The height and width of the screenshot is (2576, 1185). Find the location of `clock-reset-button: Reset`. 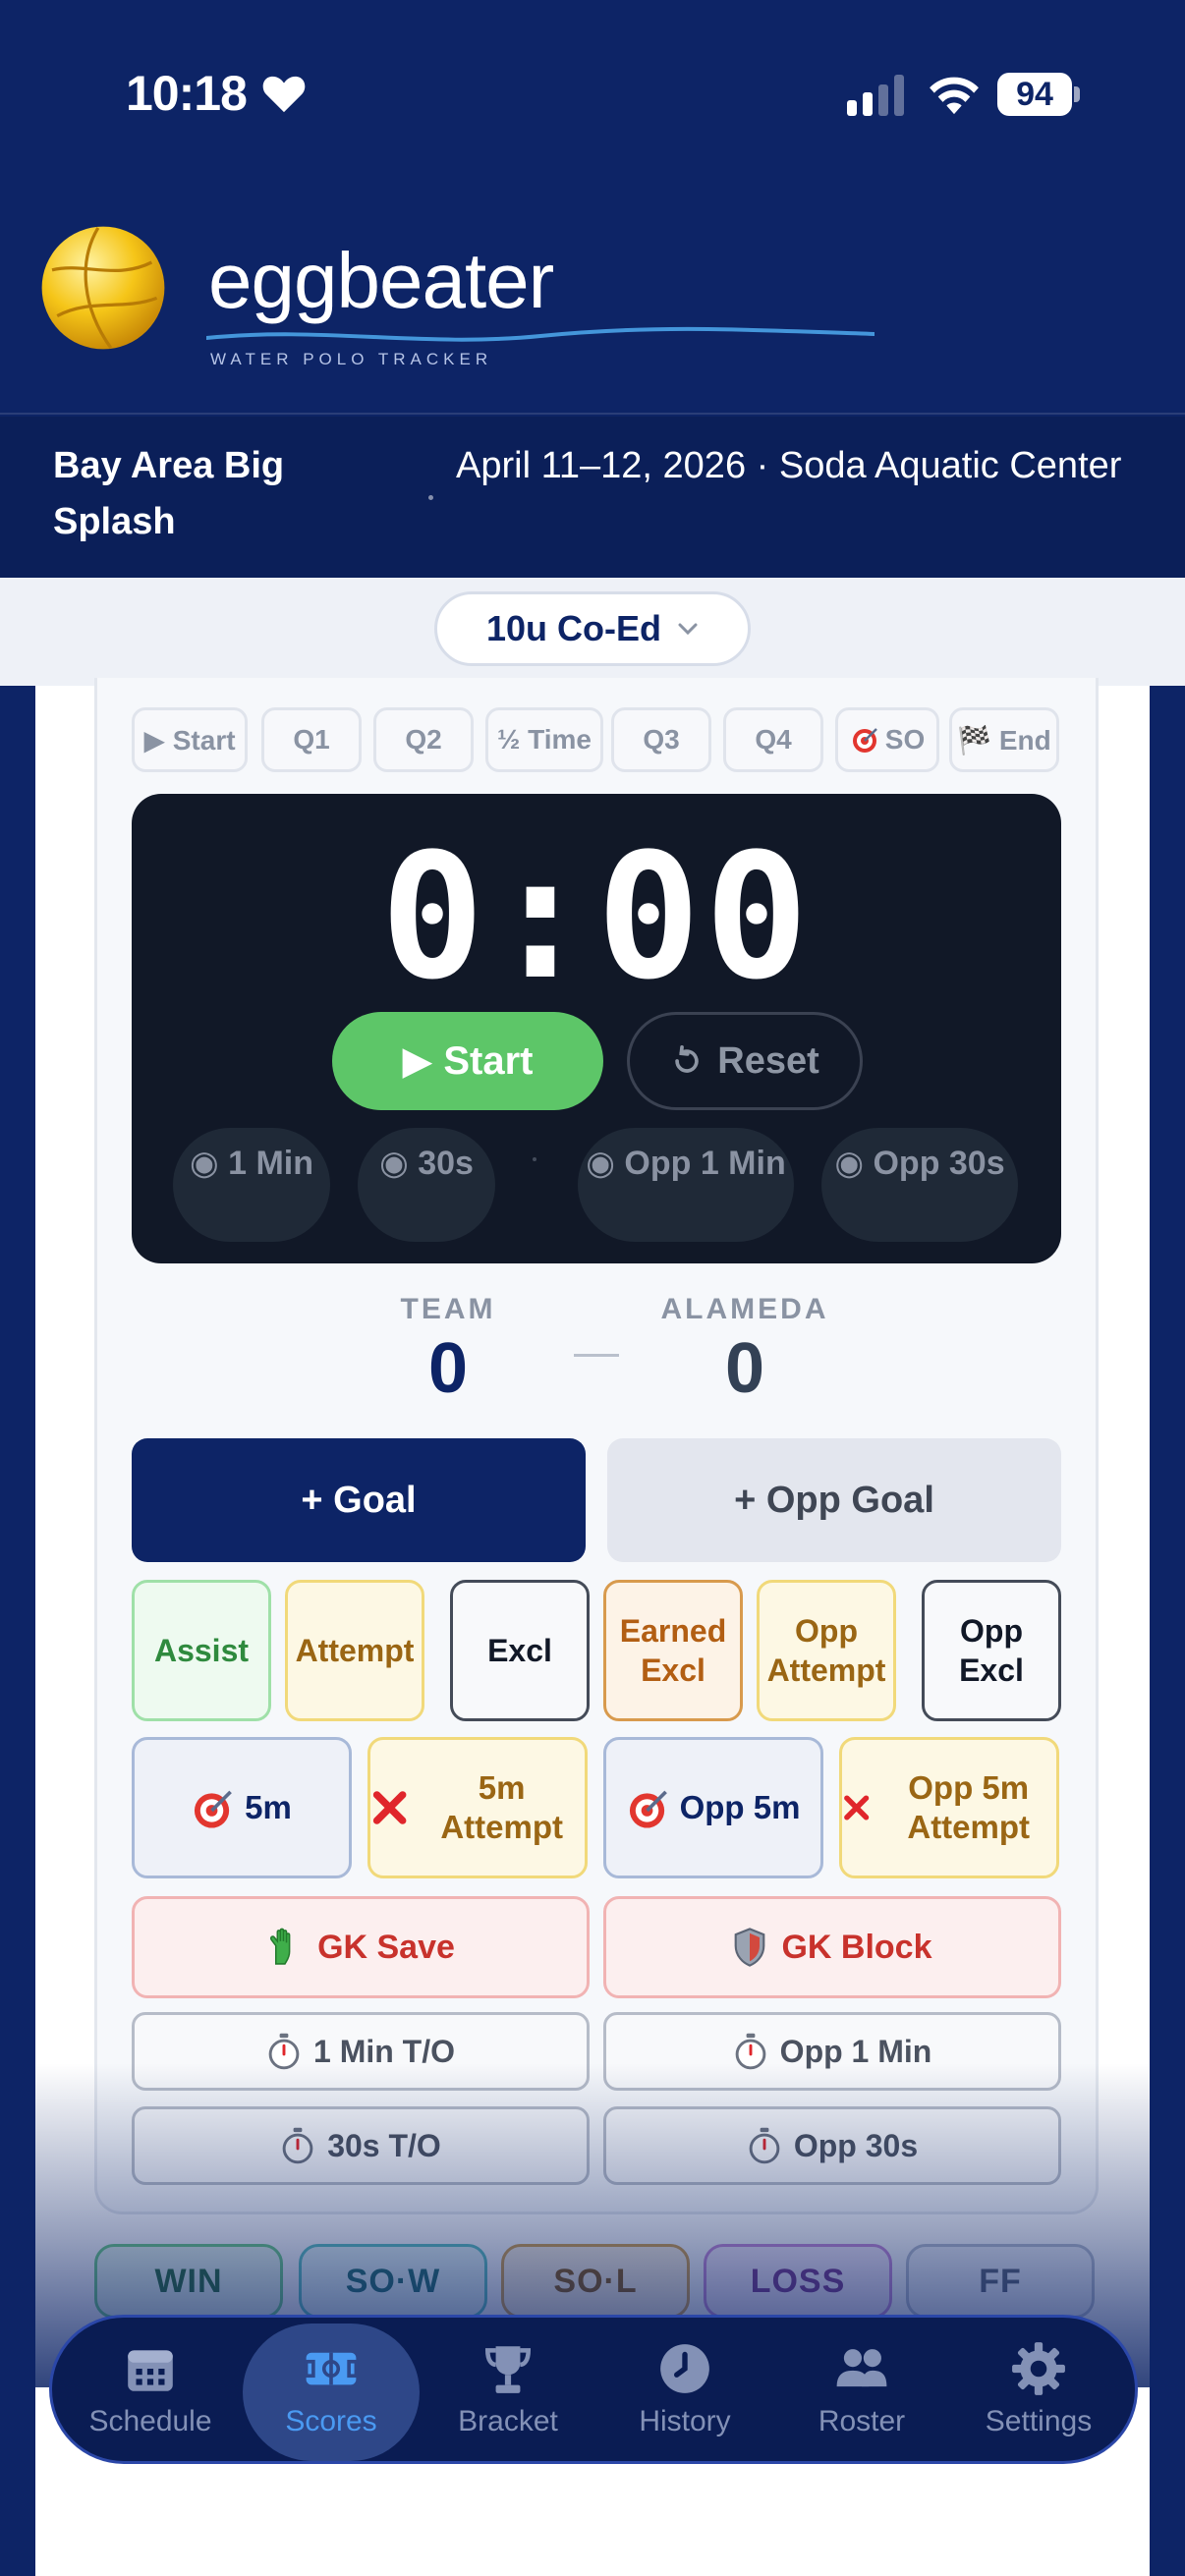

clock-reset-button: Reset is located at coordinates (745, 1061).